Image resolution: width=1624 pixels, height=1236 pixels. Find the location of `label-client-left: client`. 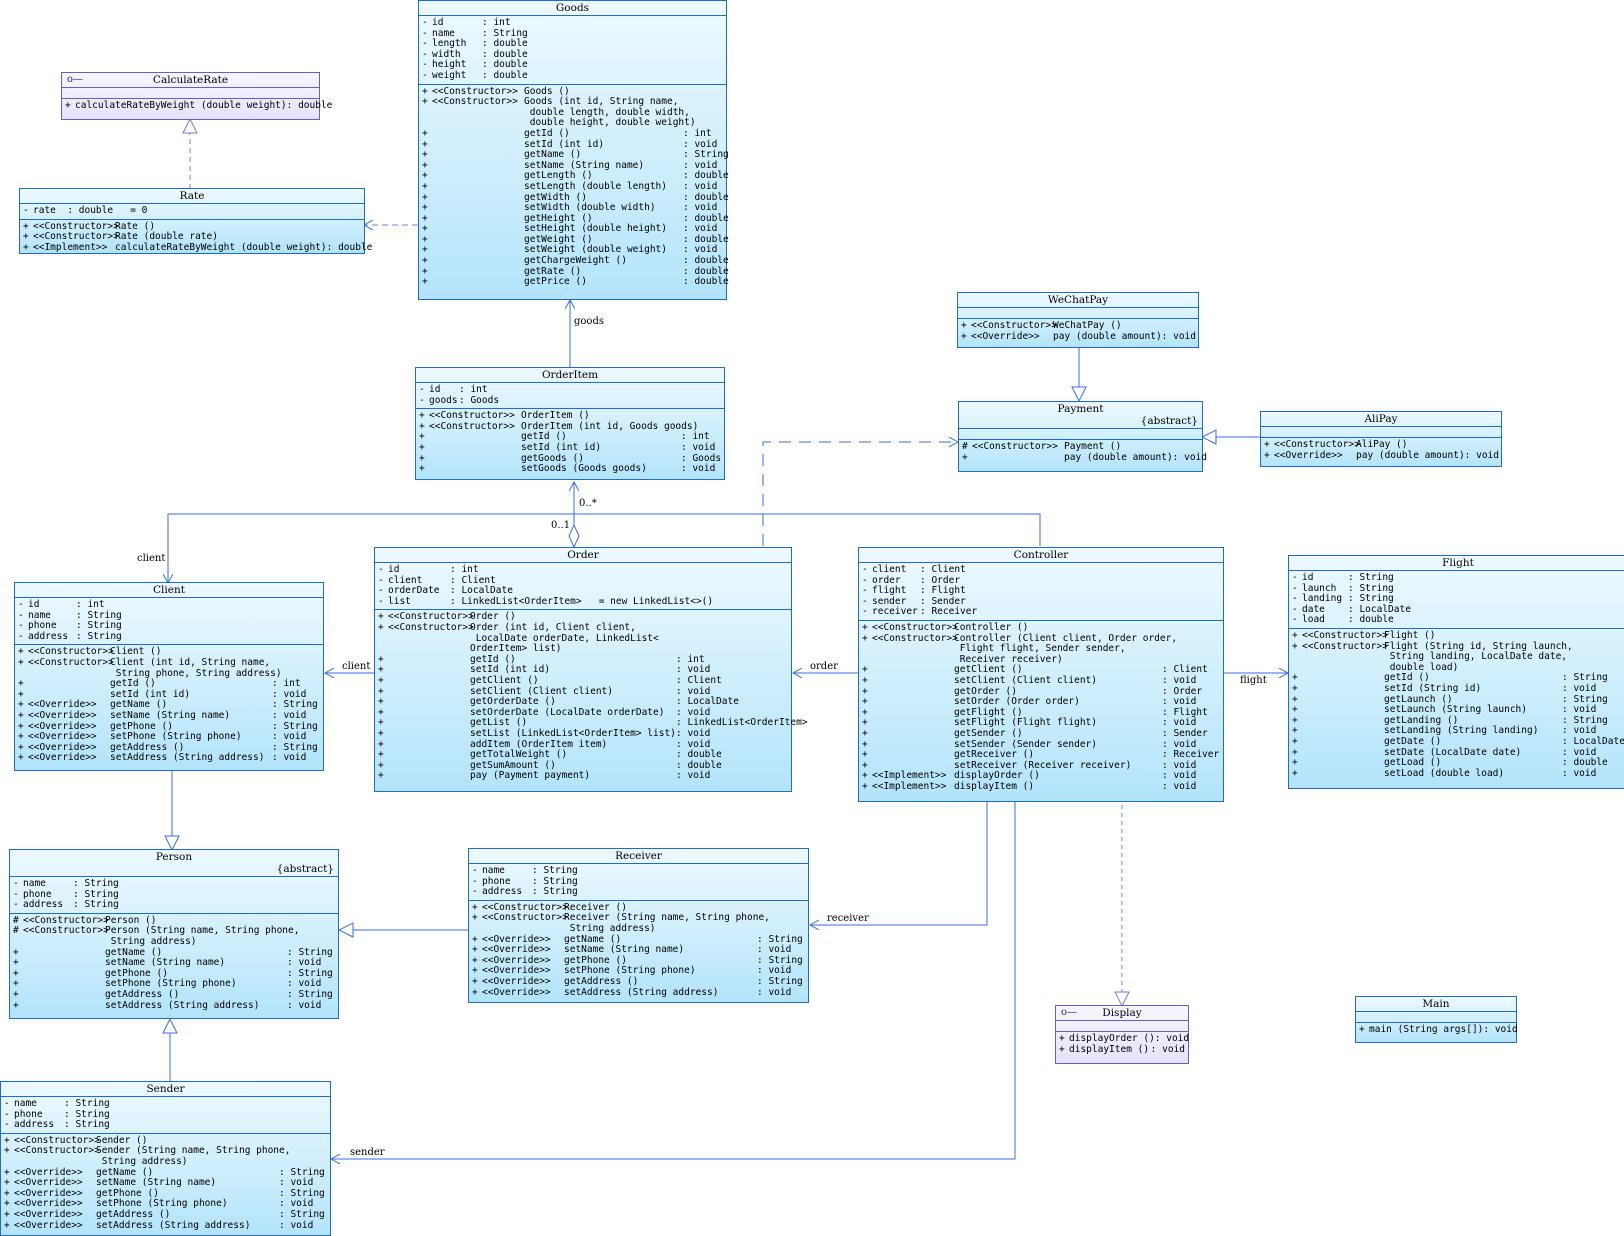

label-client-left: client is located at coordinates (356, 666).